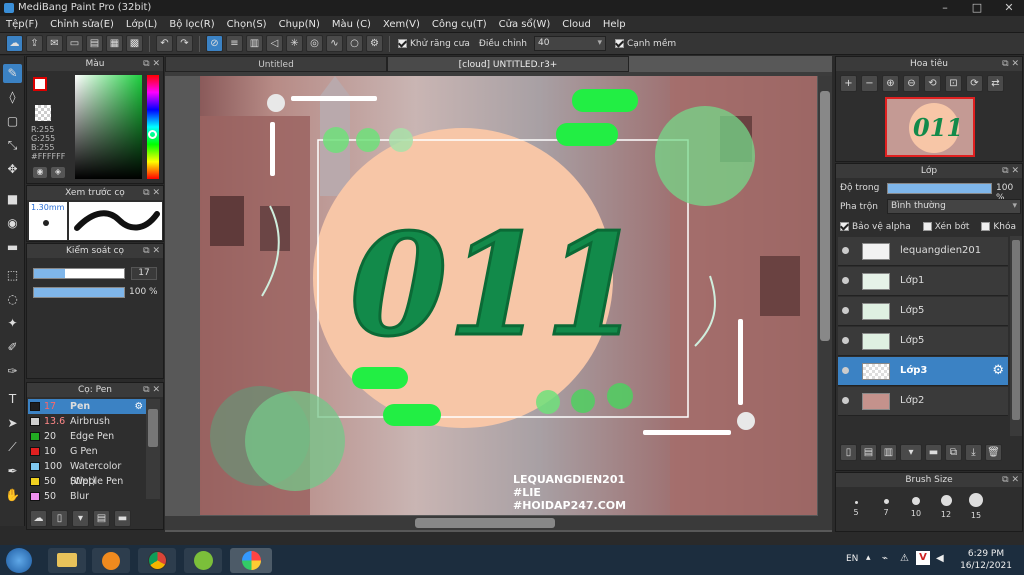  I want to click on vanishing-snap-icon: ◁, so click(274, 43).